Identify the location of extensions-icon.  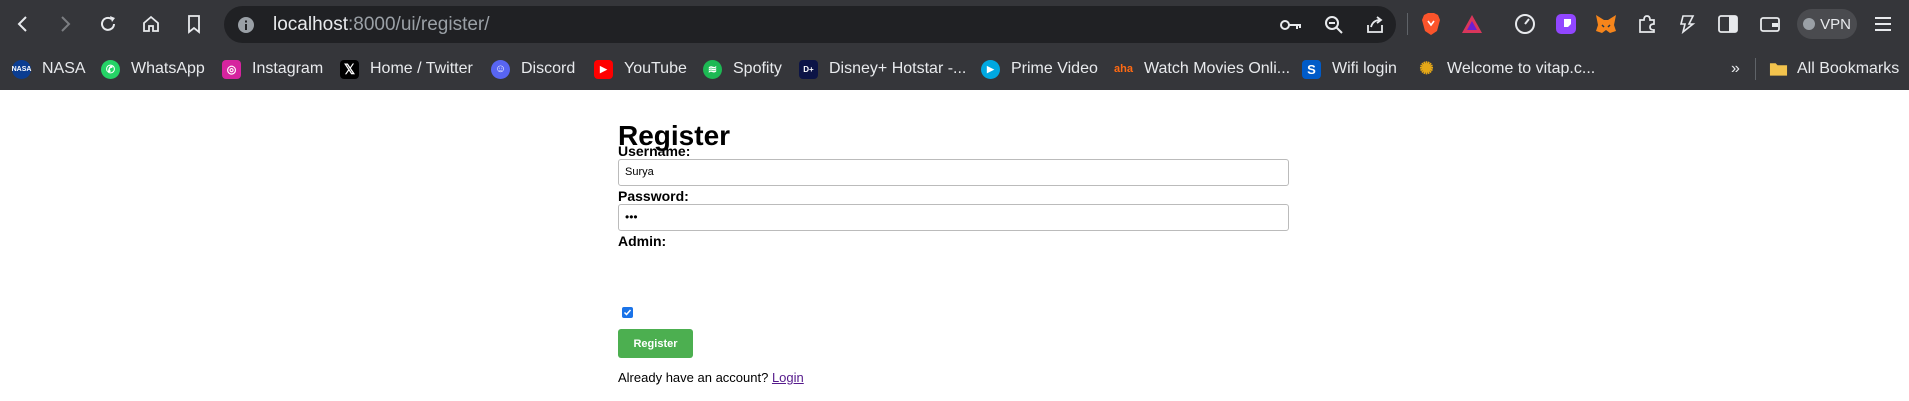
(1647, 24).